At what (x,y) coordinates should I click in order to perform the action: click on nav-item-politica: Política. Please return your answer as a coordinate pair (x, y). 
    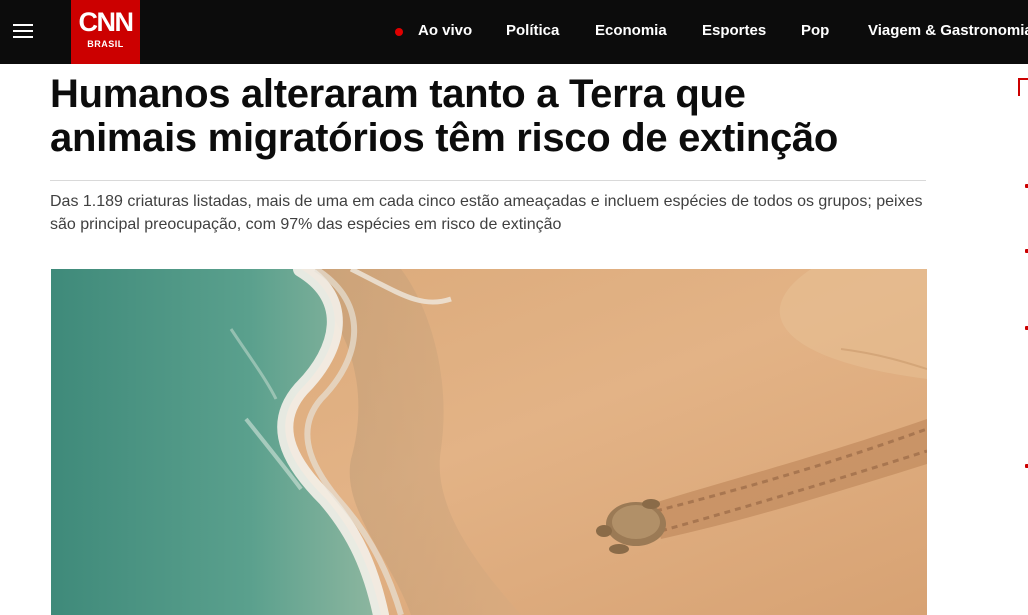
    Looking at the image, I should click on (532, 31).